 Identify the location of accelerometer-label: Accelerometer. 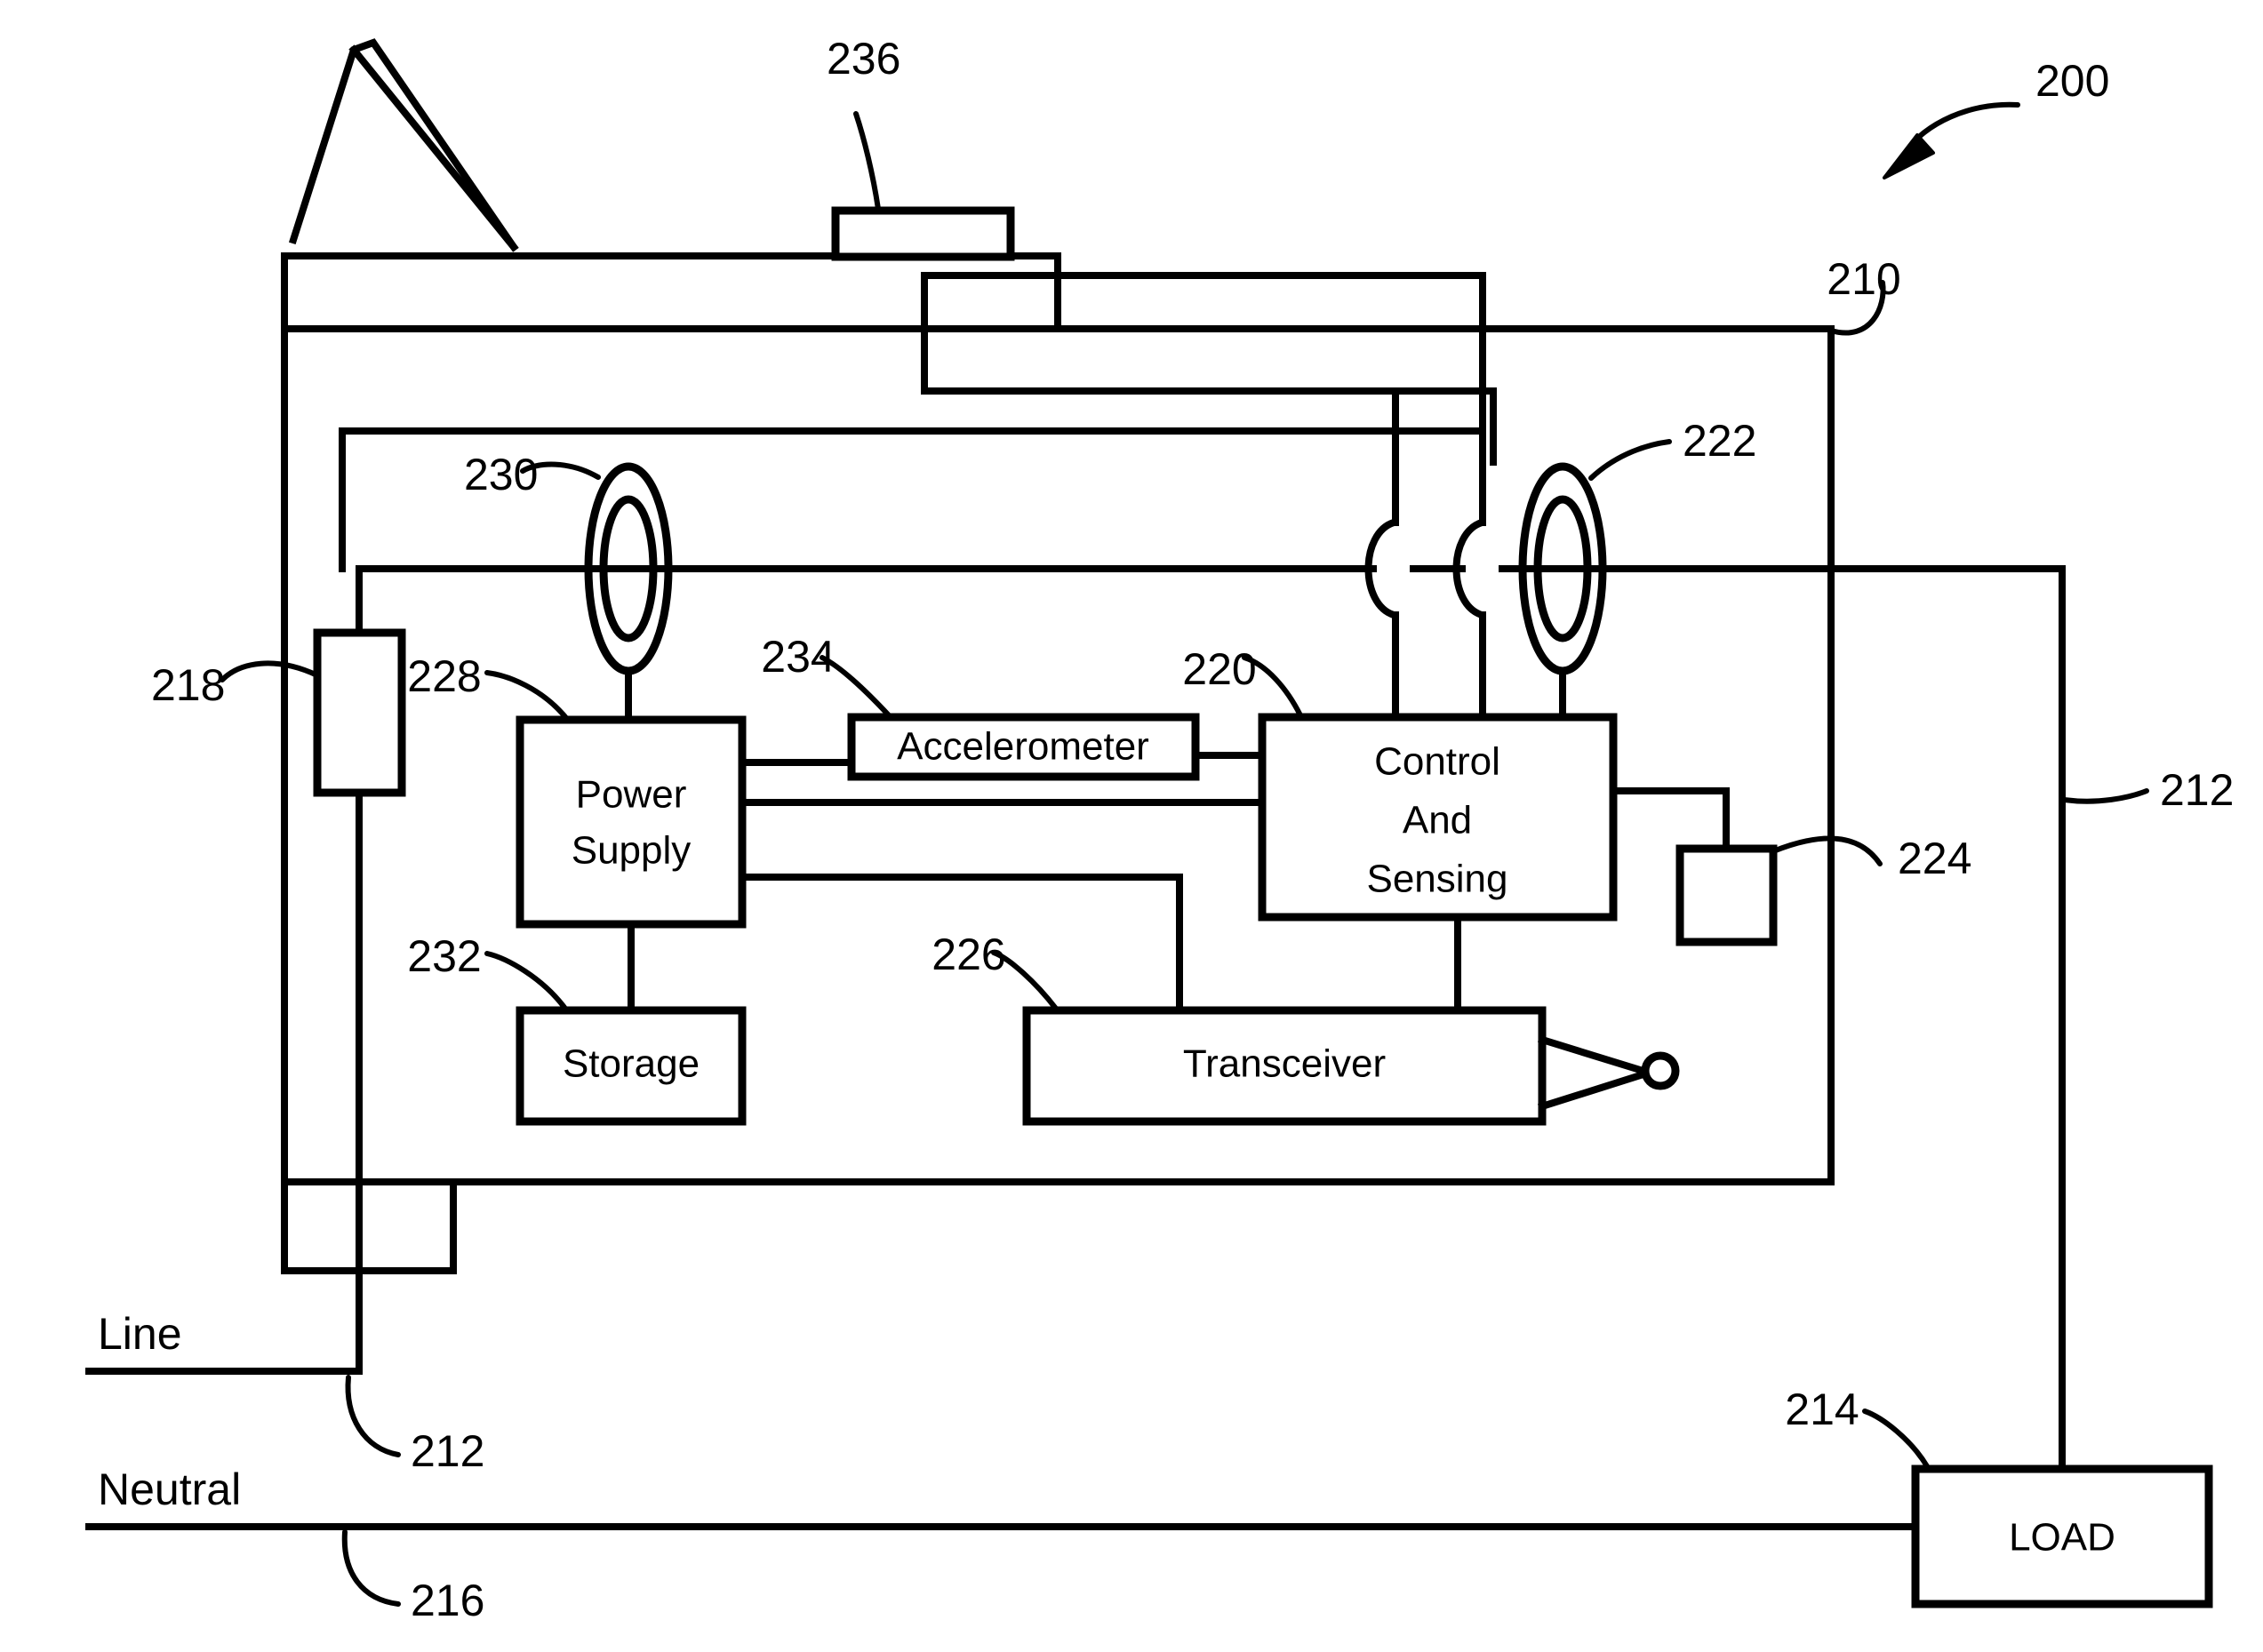
(1023, 747).